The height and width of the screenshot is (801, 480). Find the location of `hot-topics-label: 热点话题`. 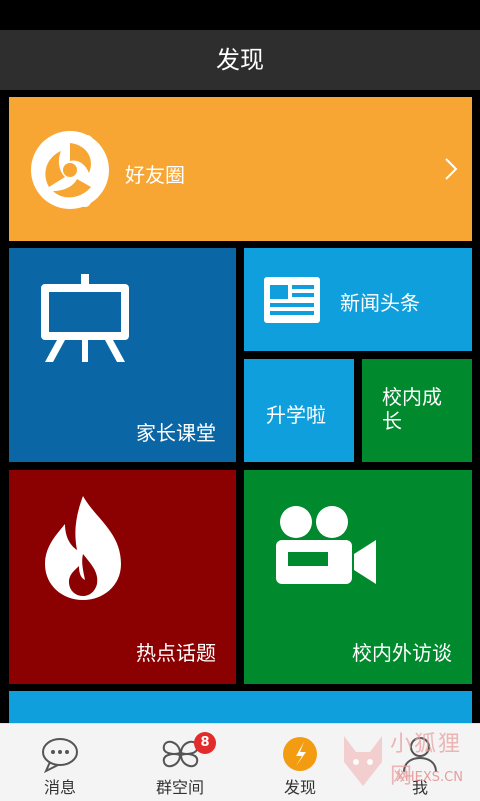

hot-topics-label: 热点话题 is located at coordinates (176, 653).